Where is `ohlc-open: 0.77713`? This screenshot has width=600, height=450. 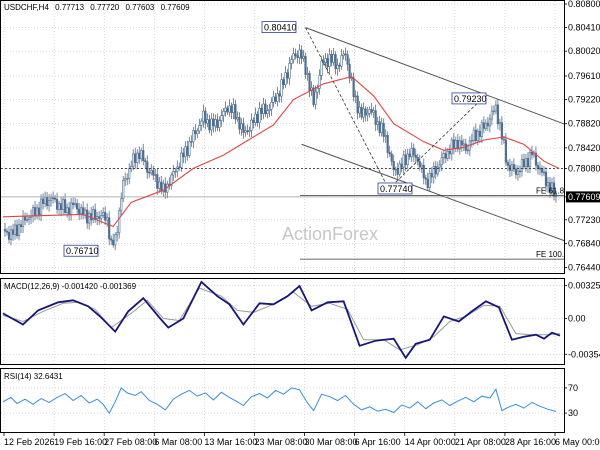 ohlc-open: 0.77713 is located at coordinates (69, 7).